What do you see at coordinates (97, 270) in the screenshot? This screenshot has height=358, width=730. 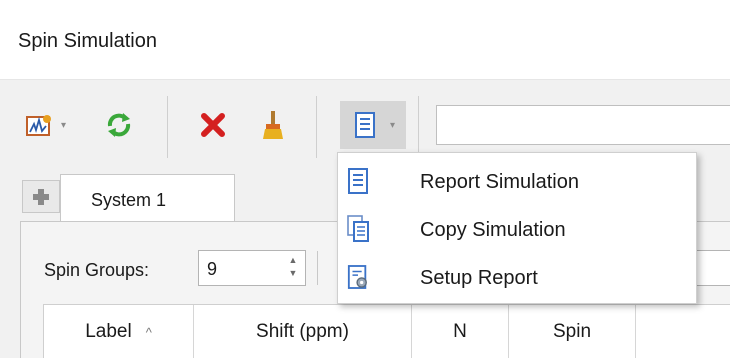 I see `spin-groups-label: Spin Groups:` at bounding box center [97, 270].